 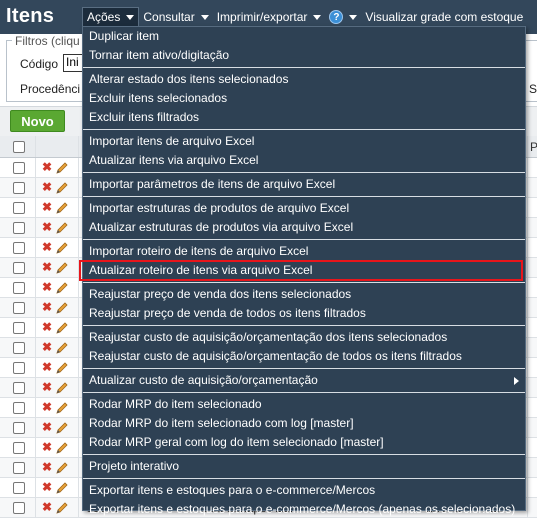 I want to click on menu-help: ?, so click(x=343, y=17).